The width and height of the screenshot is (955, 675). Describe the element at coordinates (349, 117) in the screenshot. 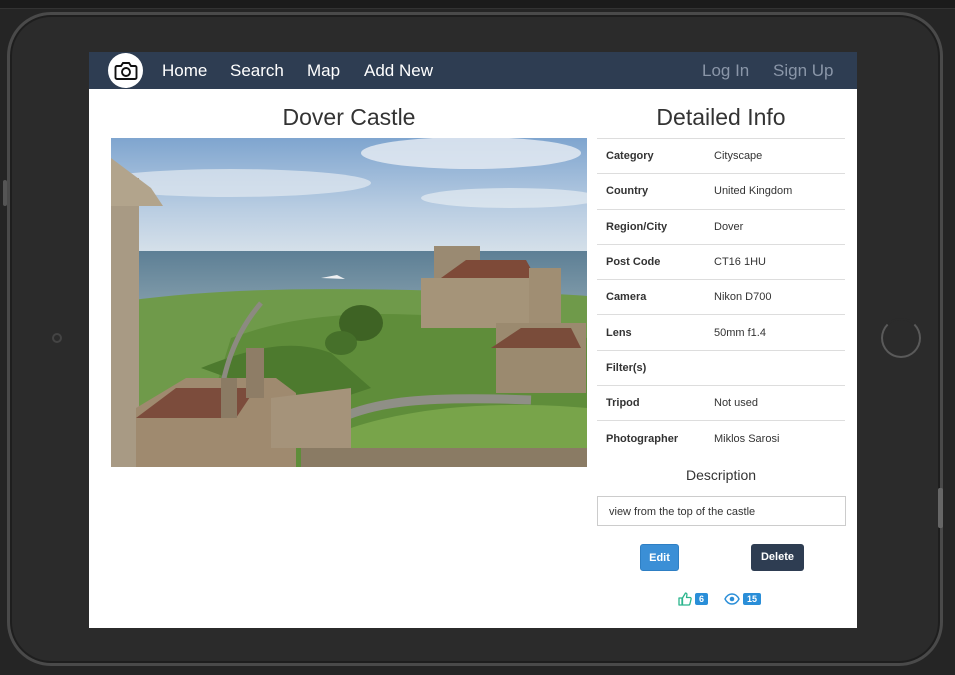

I see `photo-title: Dover Castle` at that location.